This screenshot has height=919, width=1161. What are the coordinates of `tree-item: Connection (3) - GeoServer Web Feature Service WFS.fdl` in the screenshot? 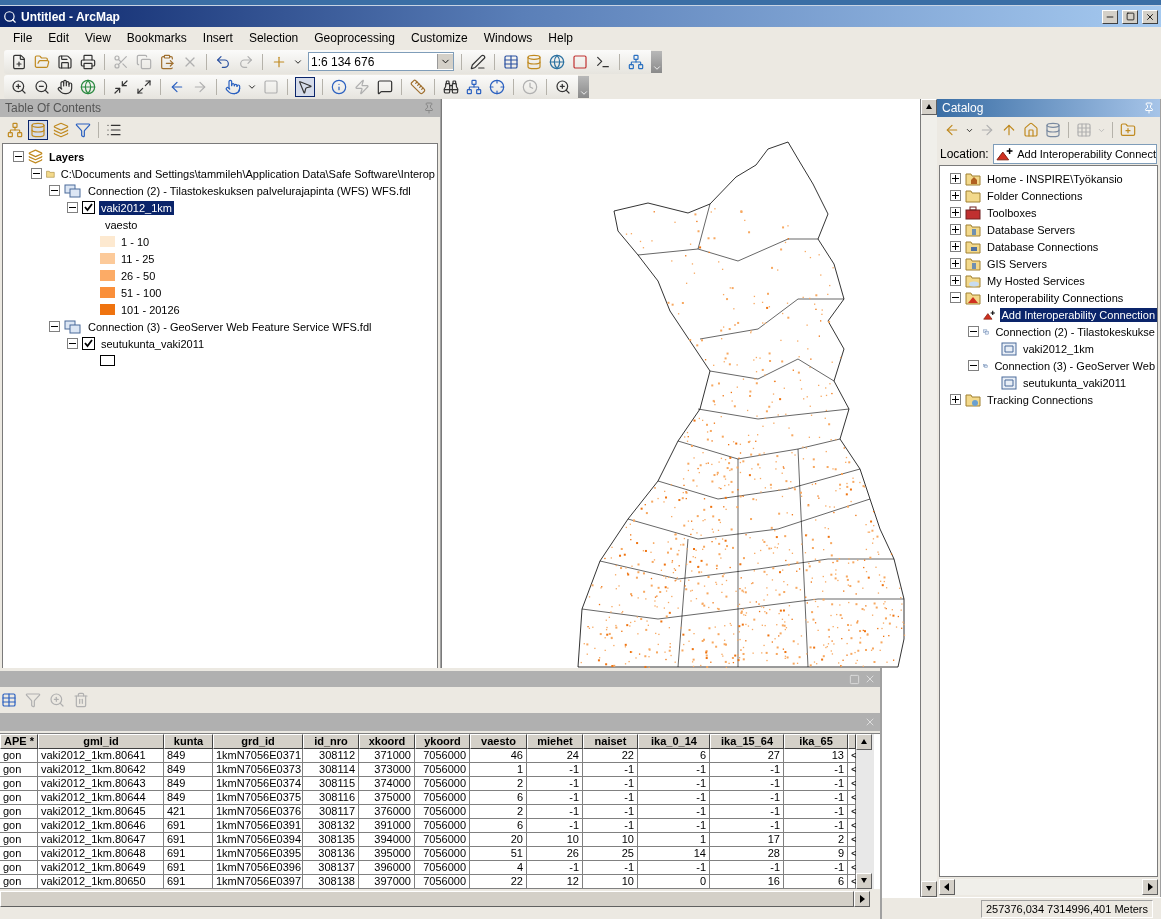 It's located at (230, 326).